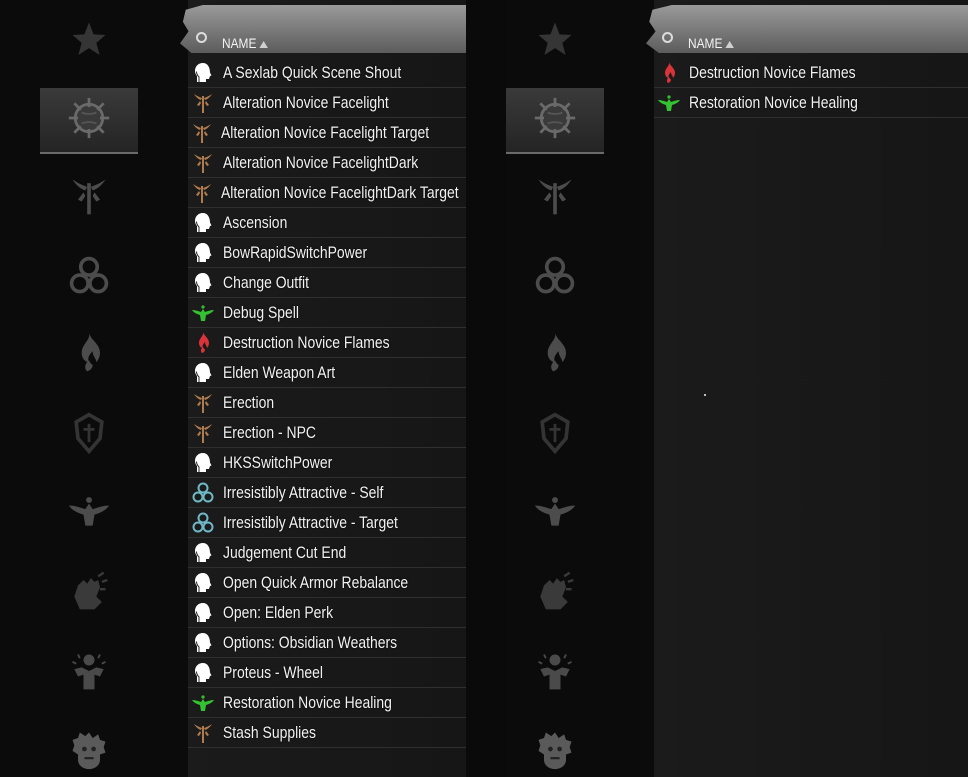  I want to click on spell-name: Alteration Novice FacelightDark Target, so click(340, 192).